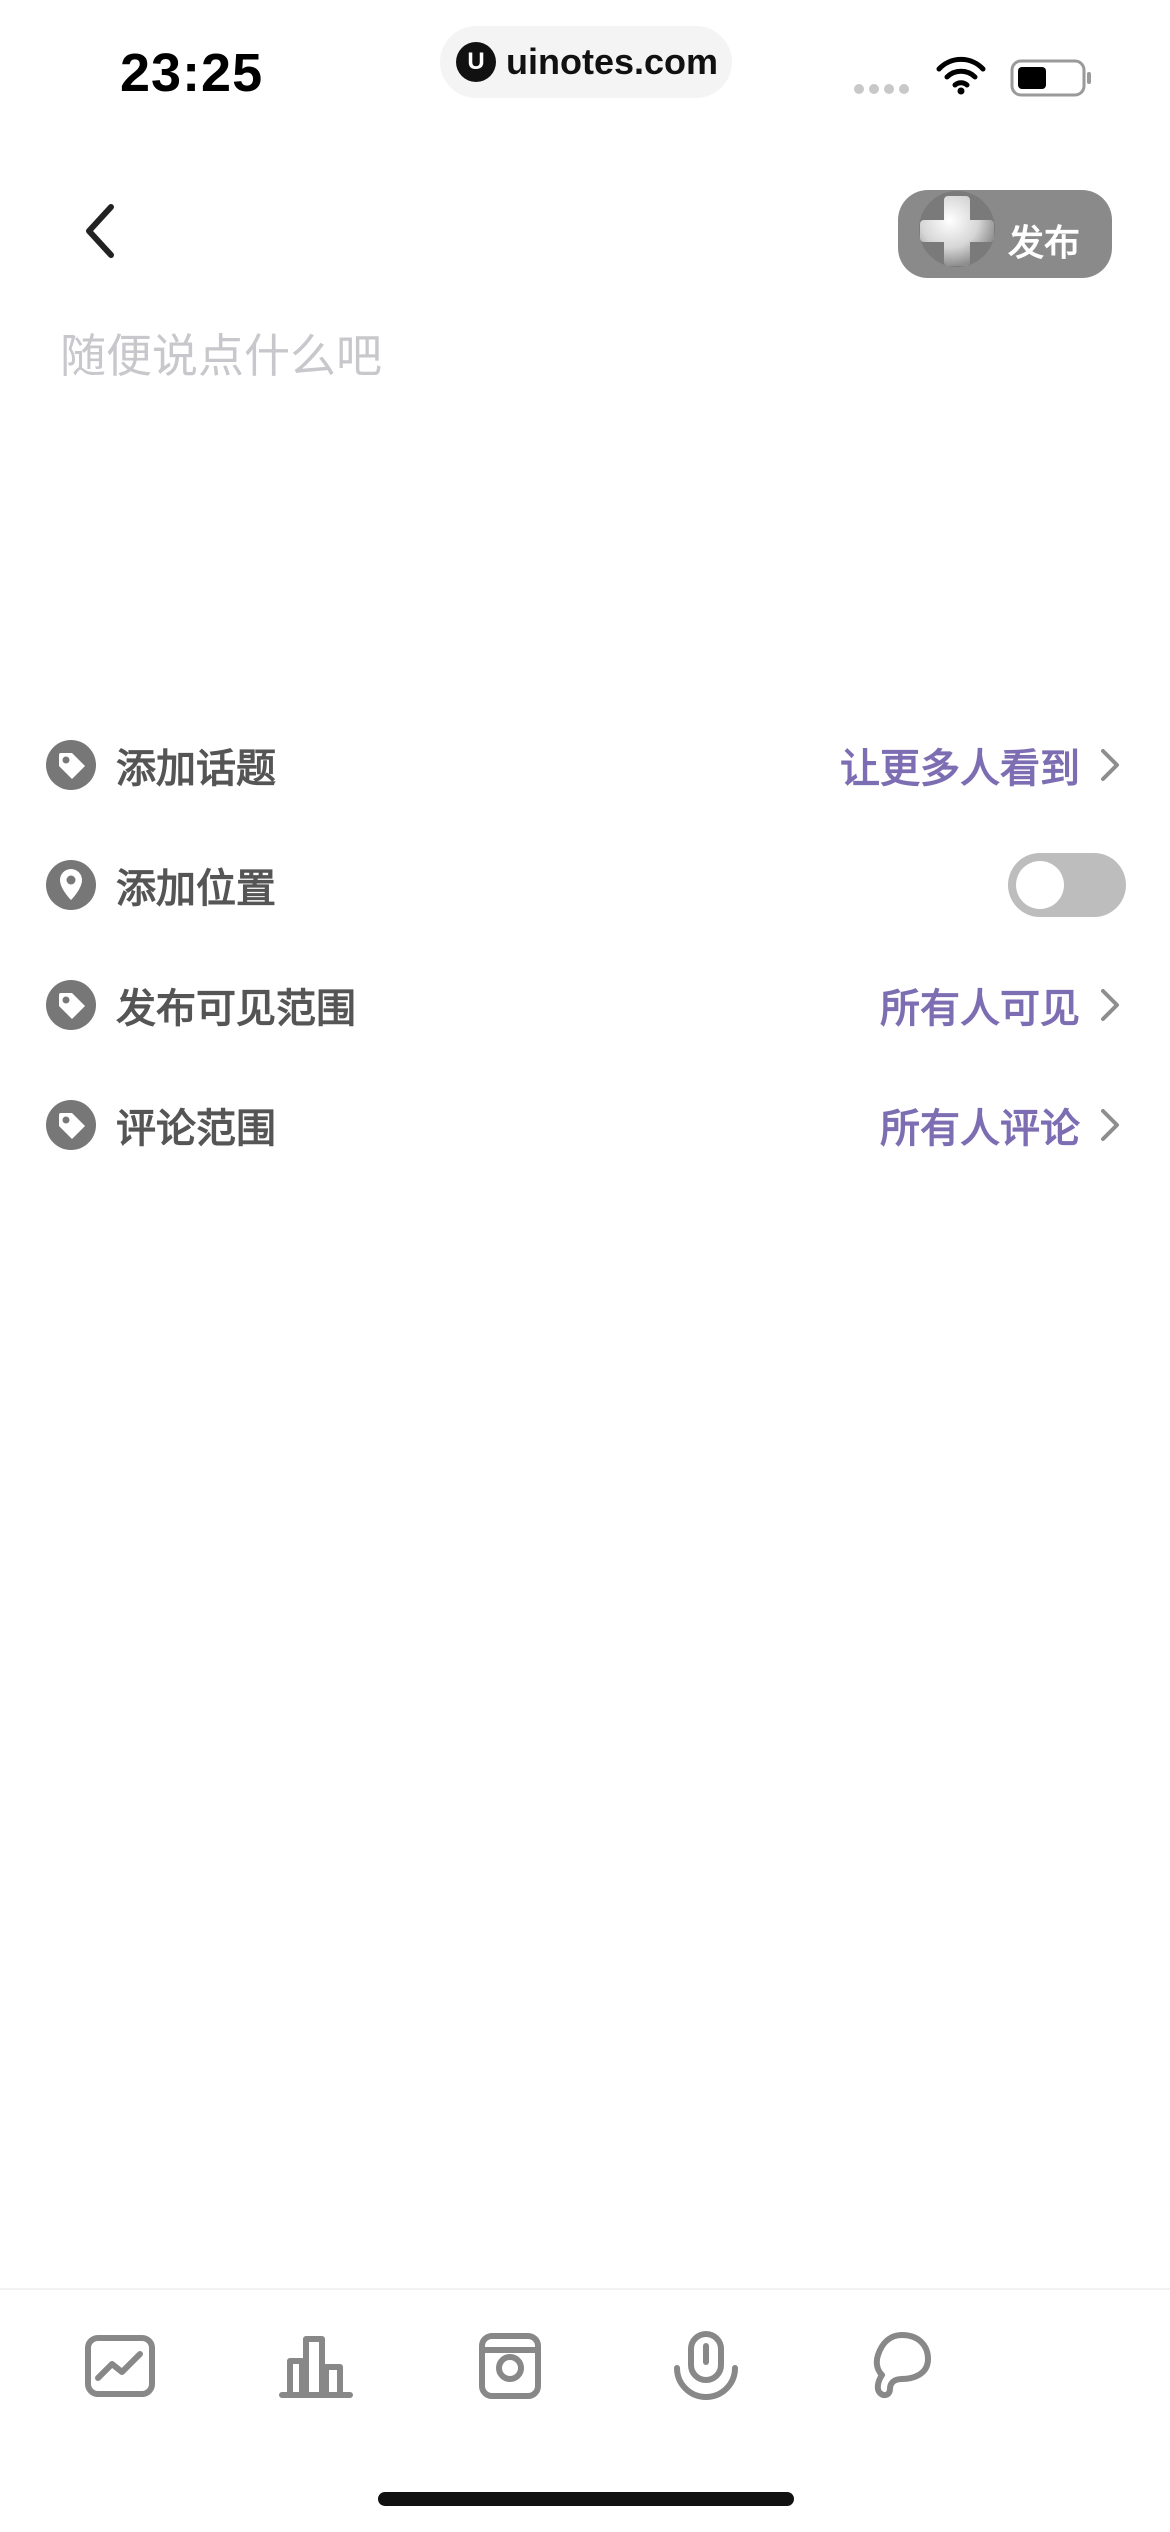 Image resolution: width=1170 pixels, height=2532 pixels. What do you see at coordinates (585, 1005) in the screenshot?
I see `option-visibility: 发布可见范围 所有人可见` at bounding box center [585, 1005].